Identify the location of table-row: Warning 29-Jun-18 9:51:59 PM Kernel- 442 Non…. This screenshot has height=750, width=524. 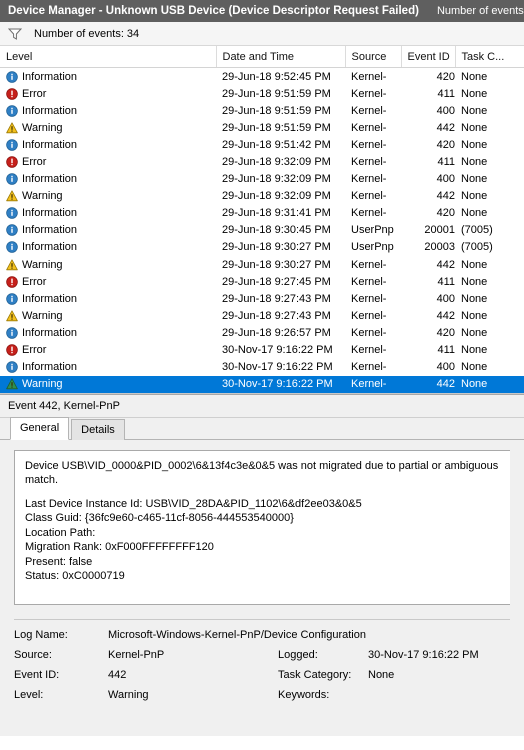
(262, 128).